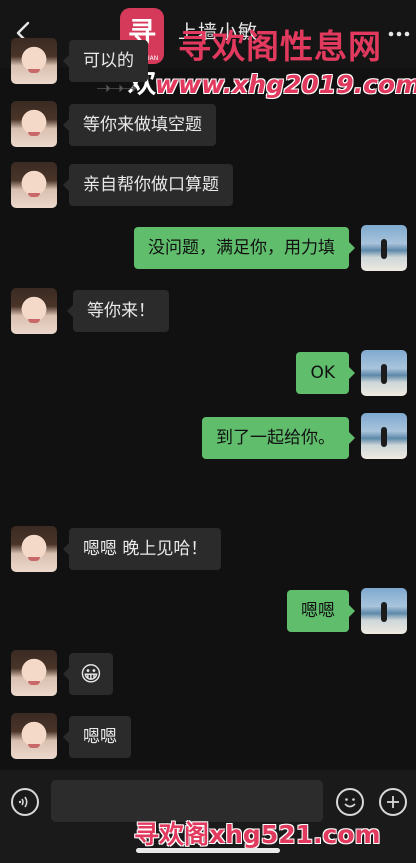  I want to click on watermark-url-bottom: 寻欢阁xhg521.com, so click(257, 834).